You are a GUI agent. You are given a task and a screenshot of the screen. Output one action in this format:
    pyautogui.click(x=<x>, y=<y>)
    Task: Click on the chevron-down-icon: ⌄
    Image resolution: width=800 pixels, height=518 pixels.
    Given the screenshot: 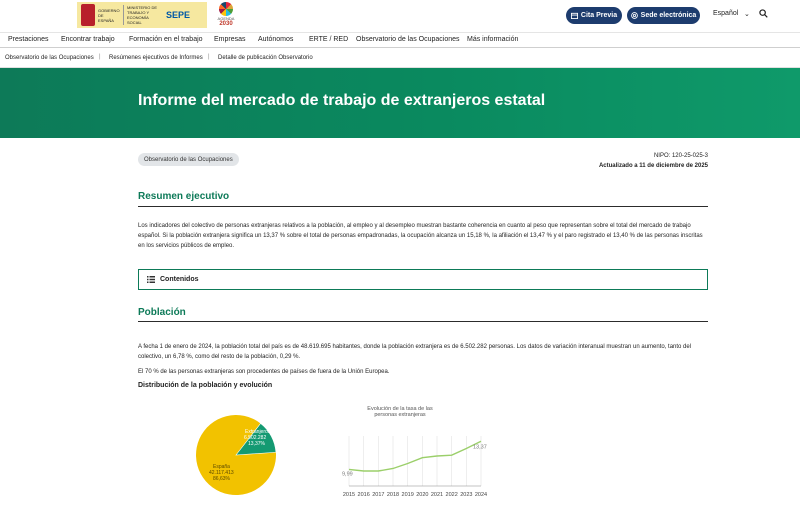 What is the action you would take?
    pyautogui.click(x=747, y=14)
    